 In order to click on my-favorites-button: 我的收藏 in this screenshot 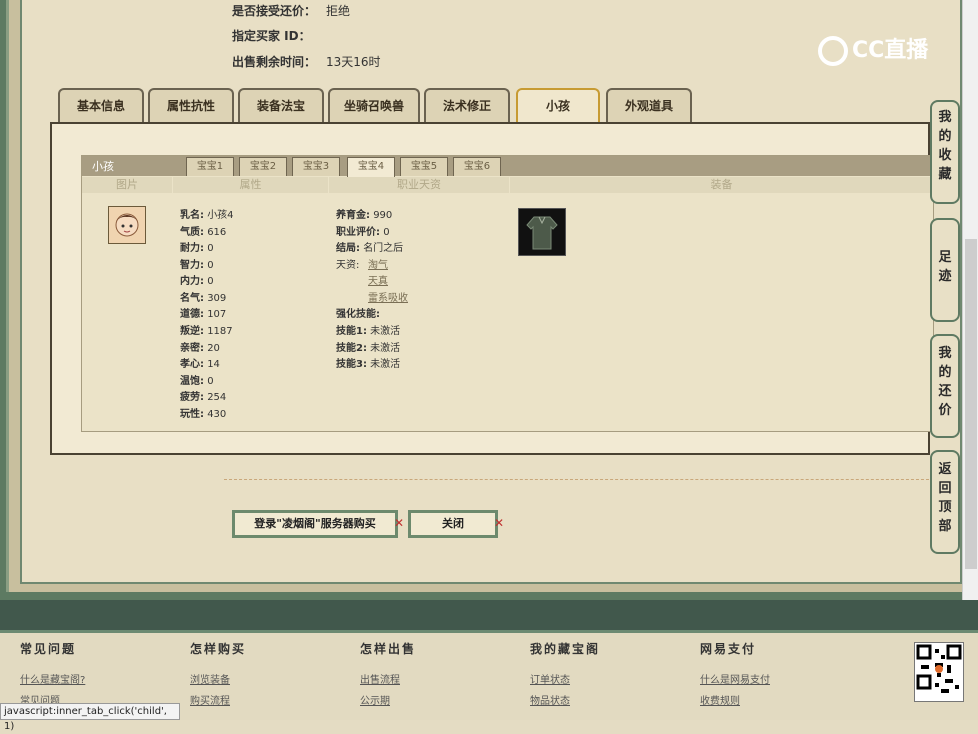, I will do `click(945, 152)`.